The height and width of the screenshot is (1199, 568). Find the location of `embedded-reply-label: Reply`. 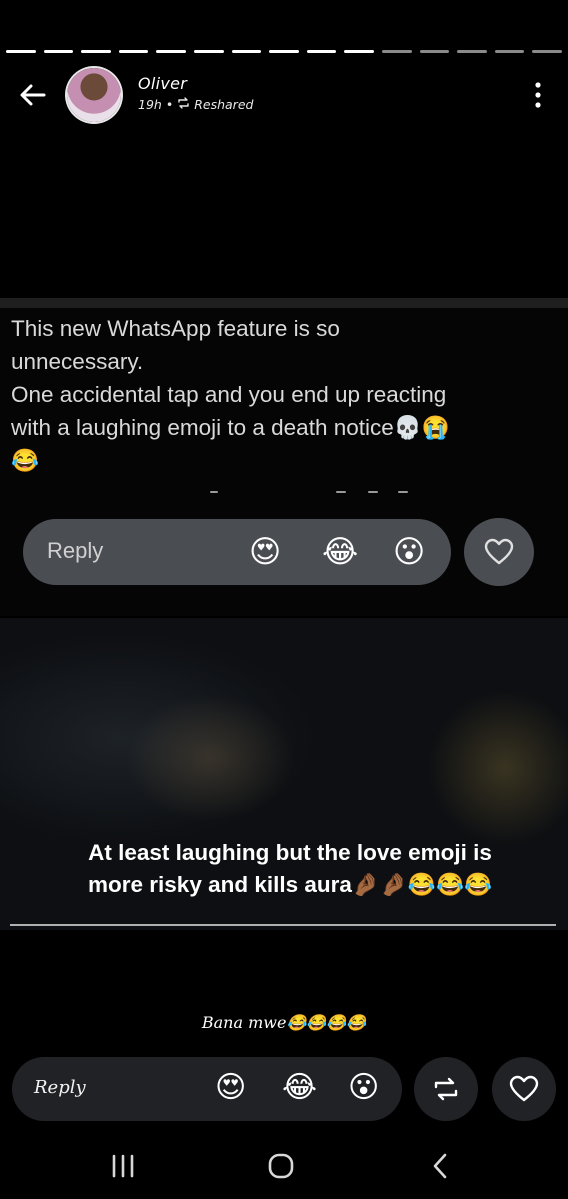

embedded-reply-label: Reply is located at coordinates (75, 550).